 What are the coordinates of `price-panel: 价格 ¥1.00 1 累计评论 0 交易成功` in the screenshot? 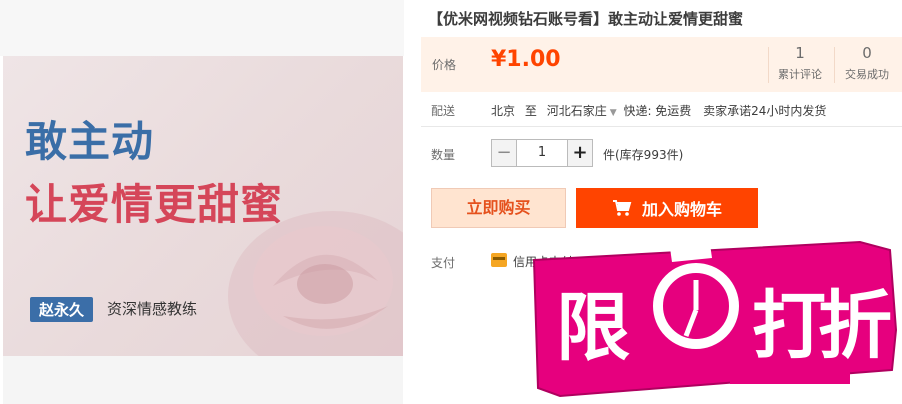 It's located at (661, 64).